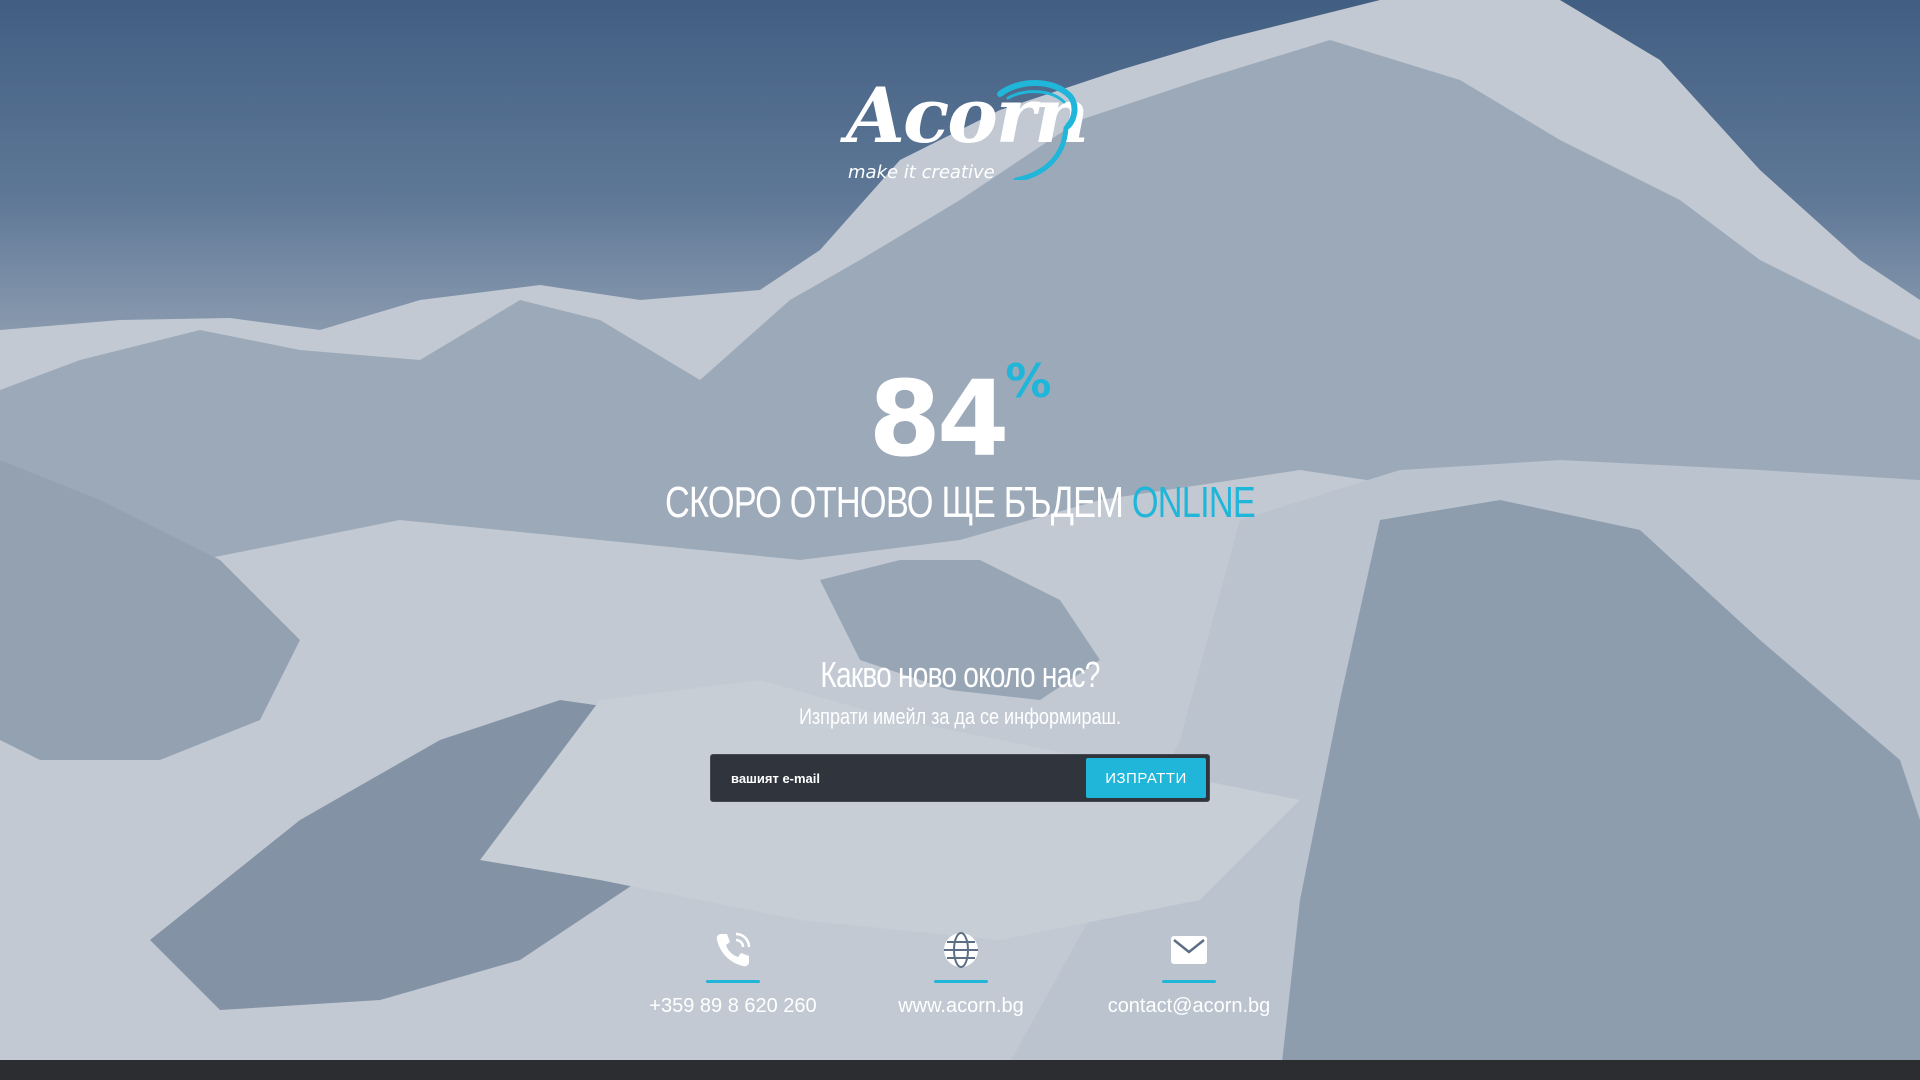 This screenshot has width=1920, height=1080. I want to click on phone-underline, so click(733, 981).